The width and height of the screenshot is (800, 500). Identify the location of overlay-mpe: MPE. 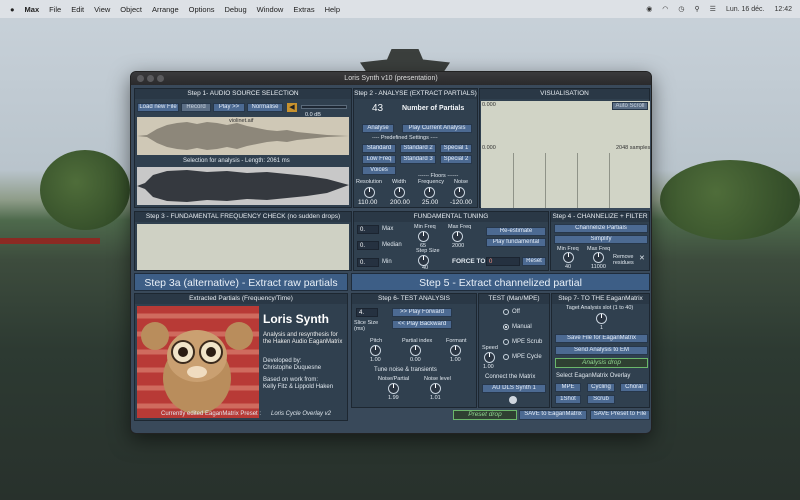
(568, 387).